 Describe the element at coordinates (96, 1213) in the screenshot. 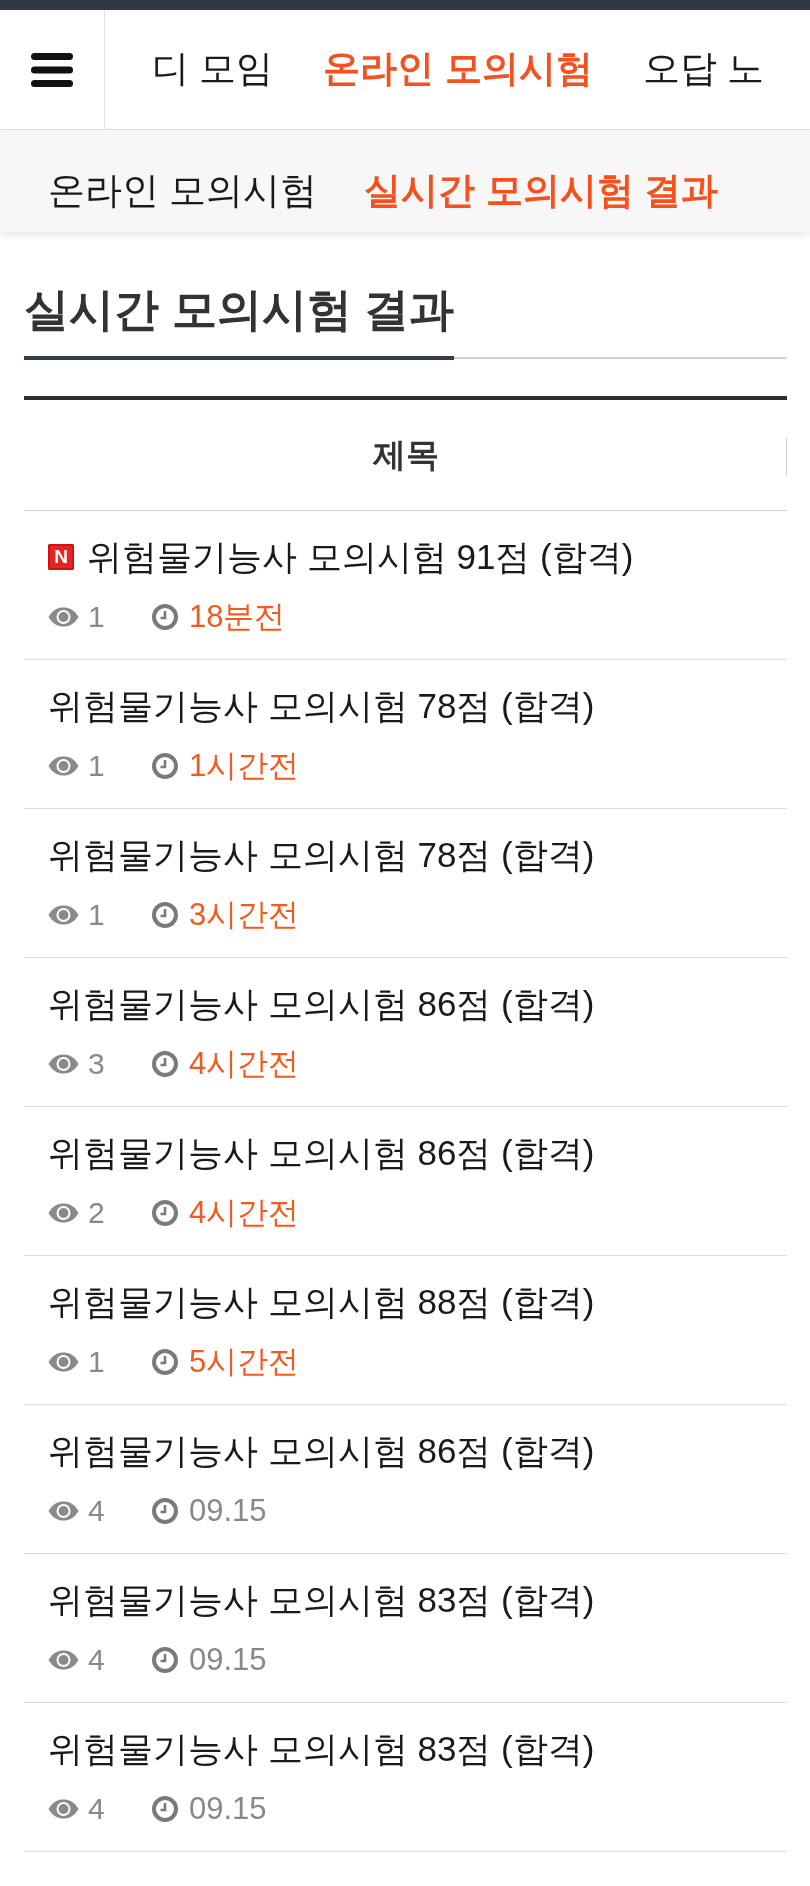

I see `view-count: 2` at that location.